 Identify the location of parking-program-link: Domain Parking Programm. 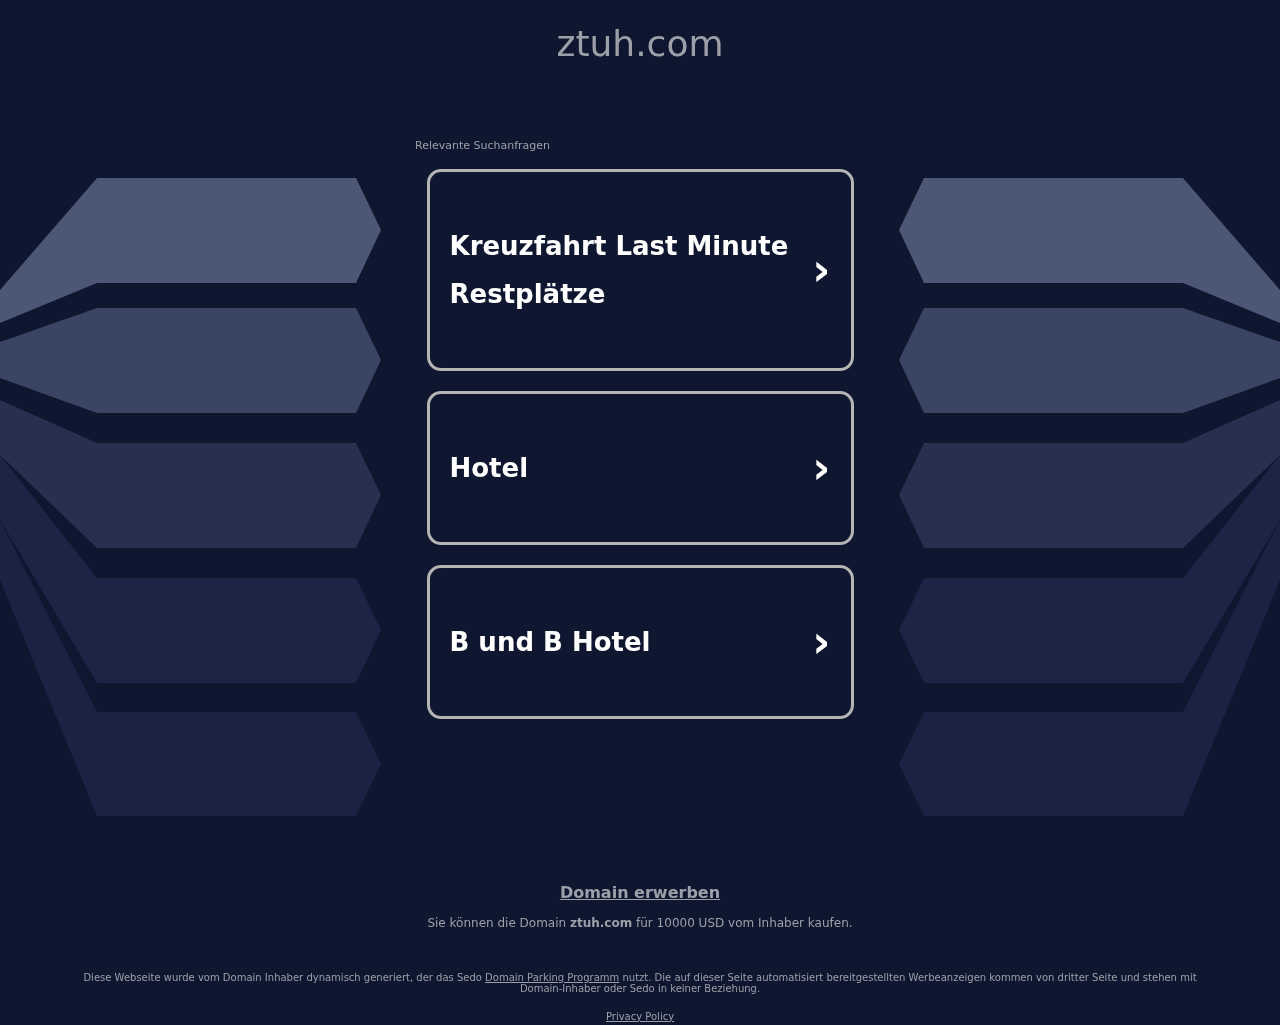
(552, 977).